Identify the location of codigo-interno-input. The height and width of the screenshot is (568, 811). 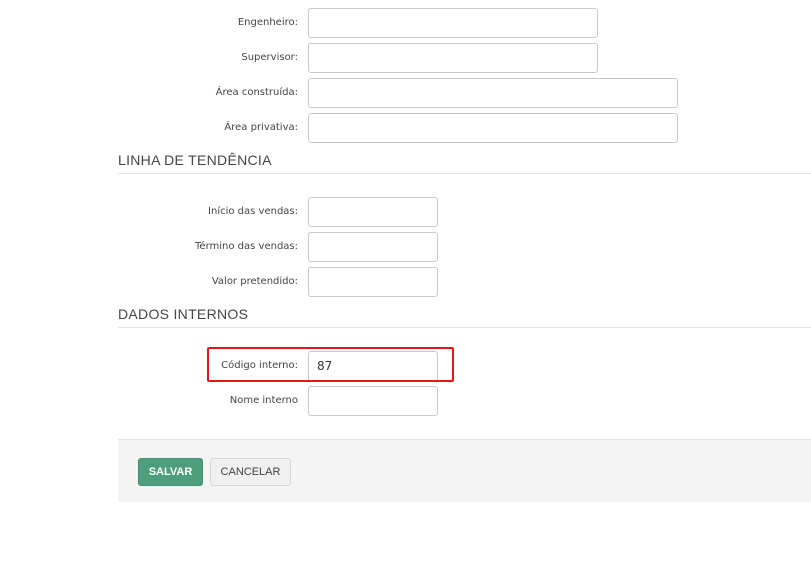
(373, 366).